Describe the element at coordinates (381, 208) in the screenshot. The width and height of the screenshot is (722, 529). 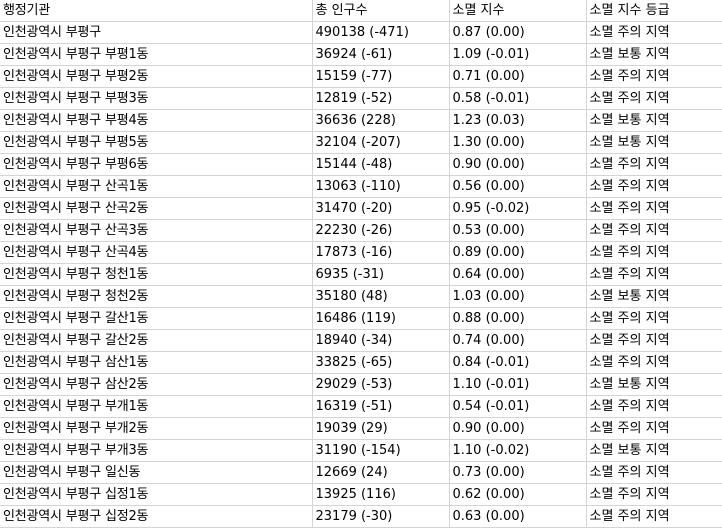
I see `cell-population: 31470 (-20)` at that location.